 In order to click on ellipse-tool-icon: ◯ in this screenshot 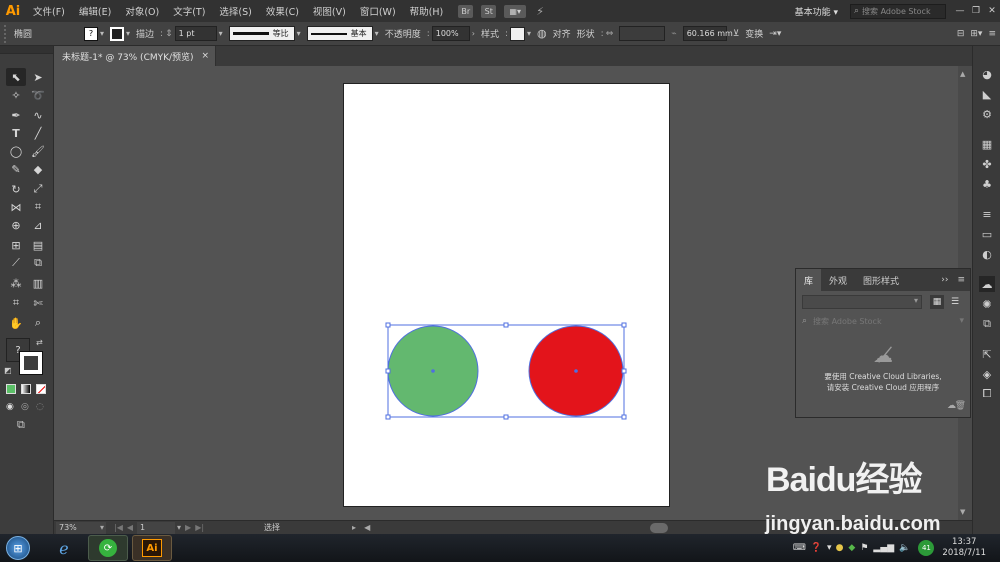, I will do `click(16, 151)`.